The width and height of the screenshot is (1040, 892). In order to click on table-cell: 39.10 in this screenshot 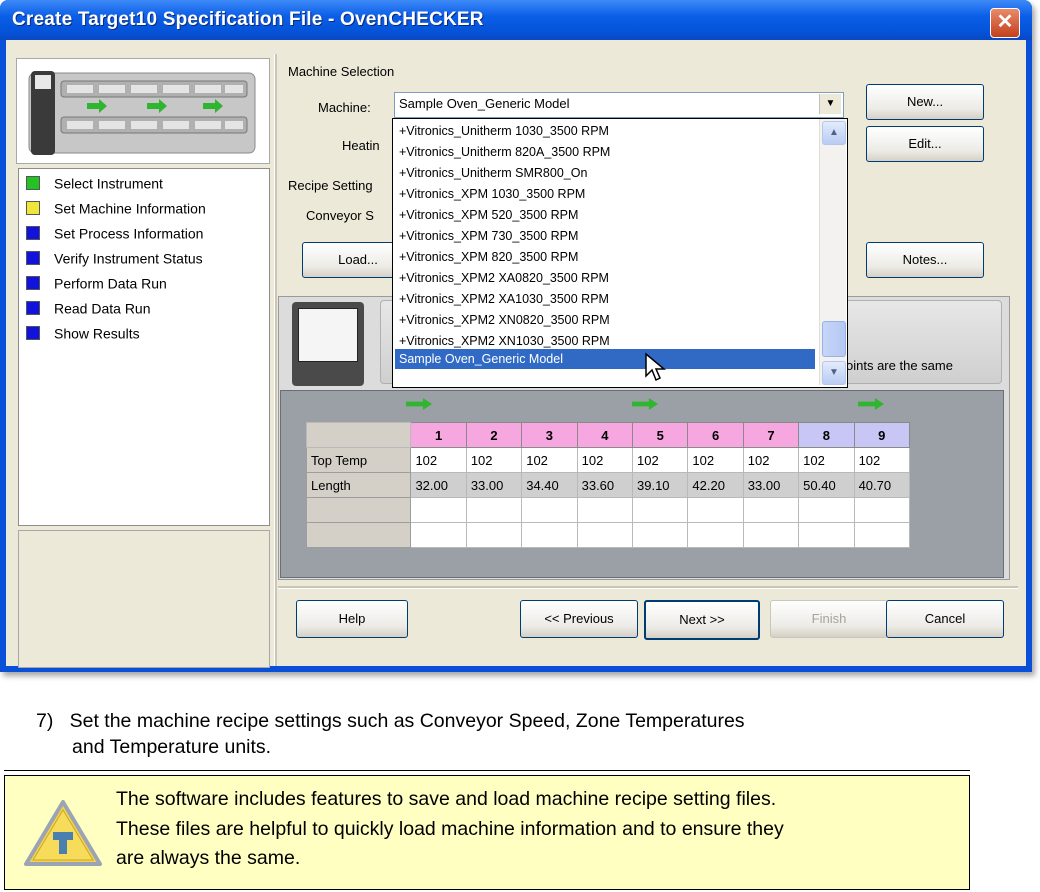, I will do `click(660, 485)`.